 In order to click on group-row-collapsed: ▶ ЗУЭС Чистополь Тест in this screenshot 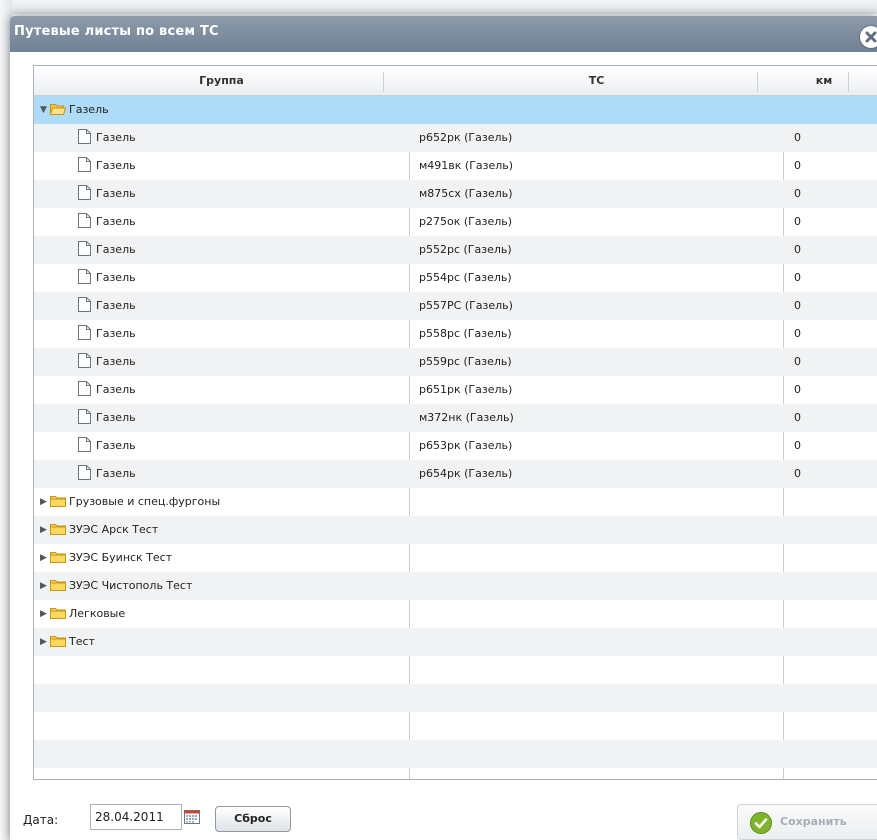, I will do `click(455, 586)`.